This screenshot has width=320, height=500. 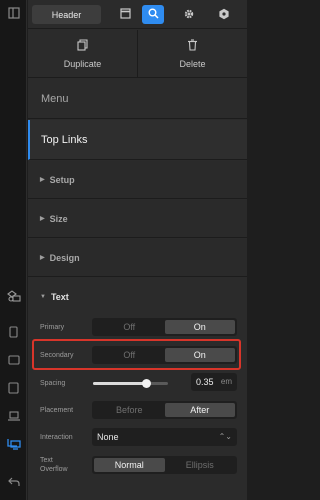 I want to click on components-button, so click(x=224, y=14).